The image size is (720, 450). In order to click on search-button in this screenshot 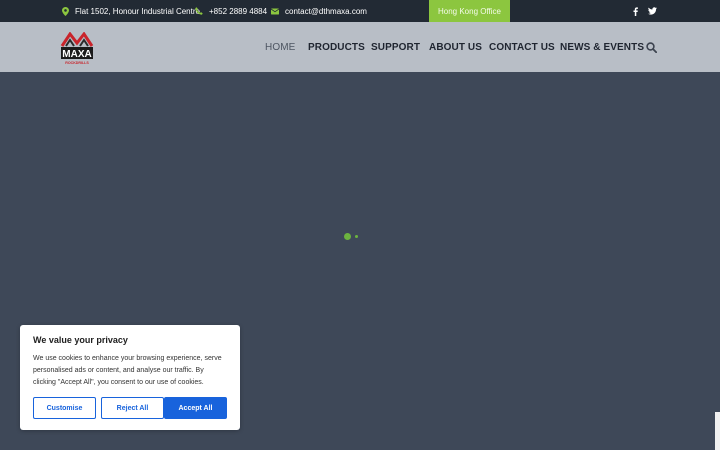, I will do `click(652, 49)`.